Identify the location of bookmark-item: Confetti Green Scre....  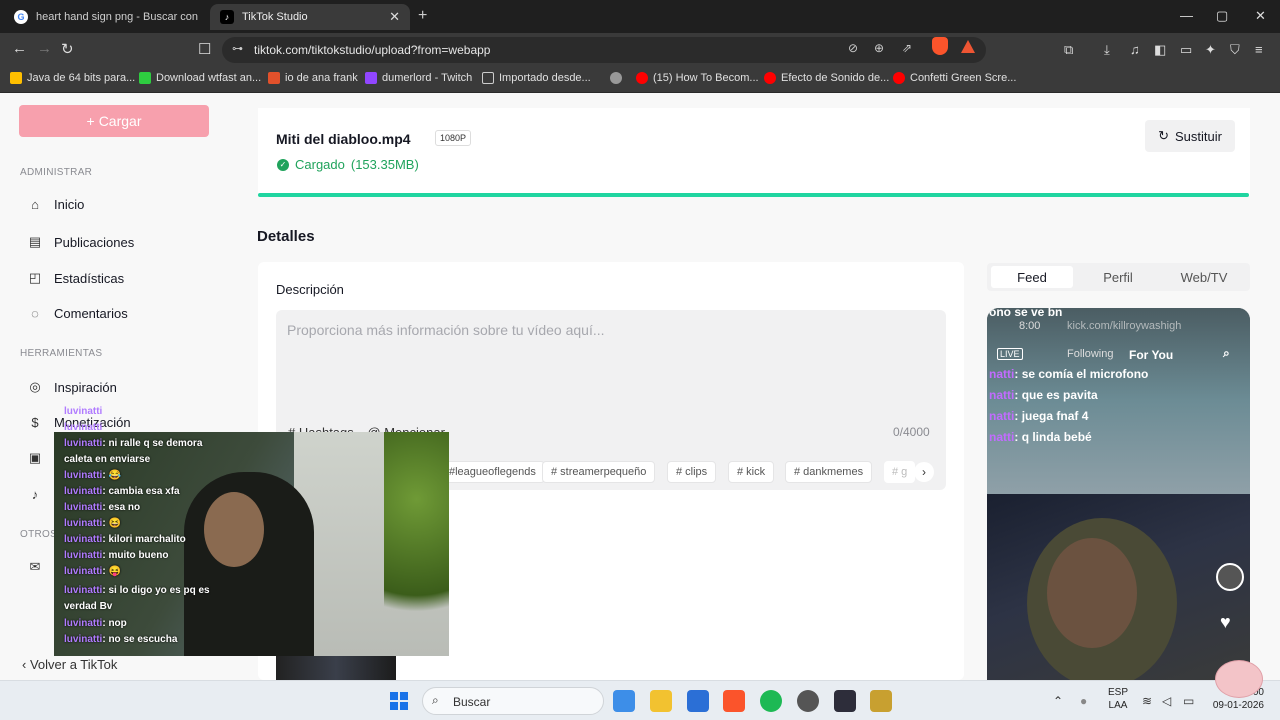
(954, 78).